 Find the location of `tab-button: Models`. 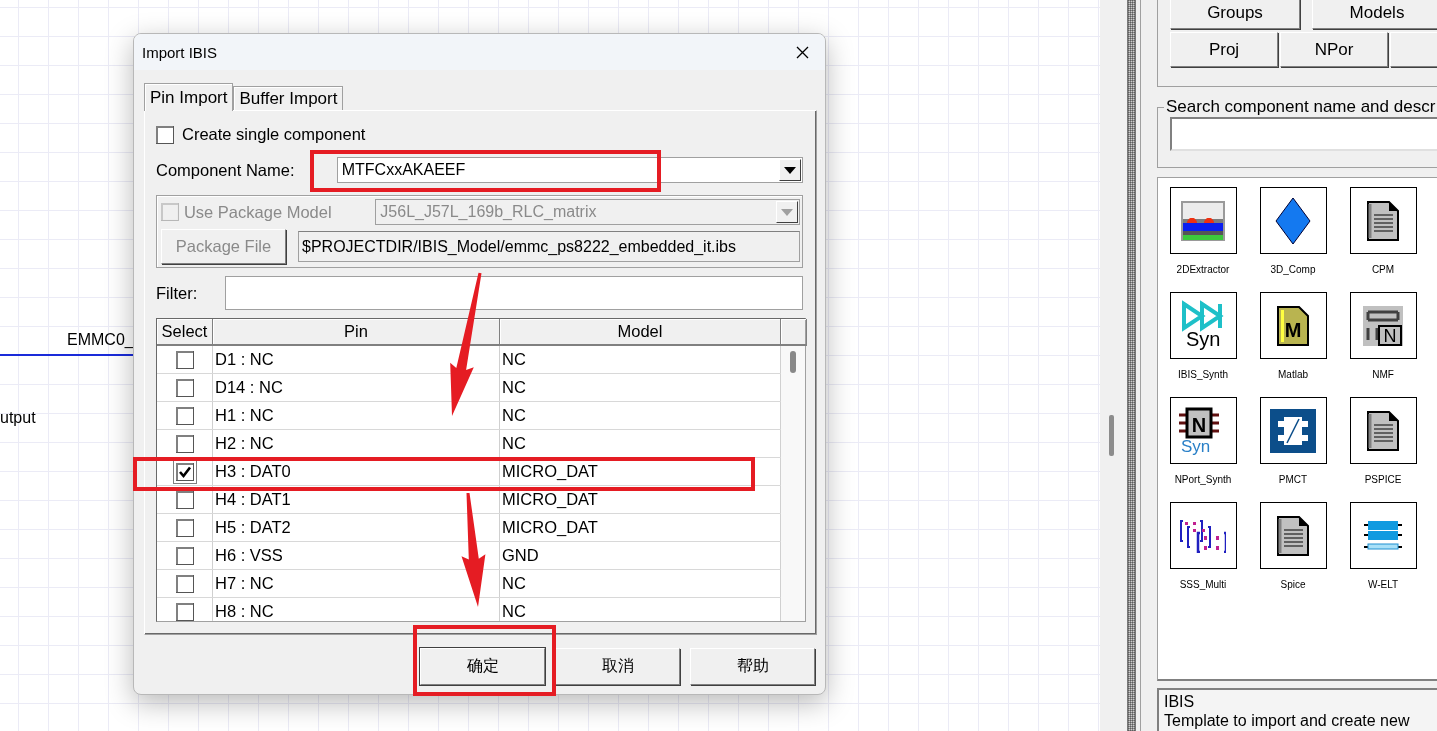

tab-button: Models is located at coordinates (1374, 14).